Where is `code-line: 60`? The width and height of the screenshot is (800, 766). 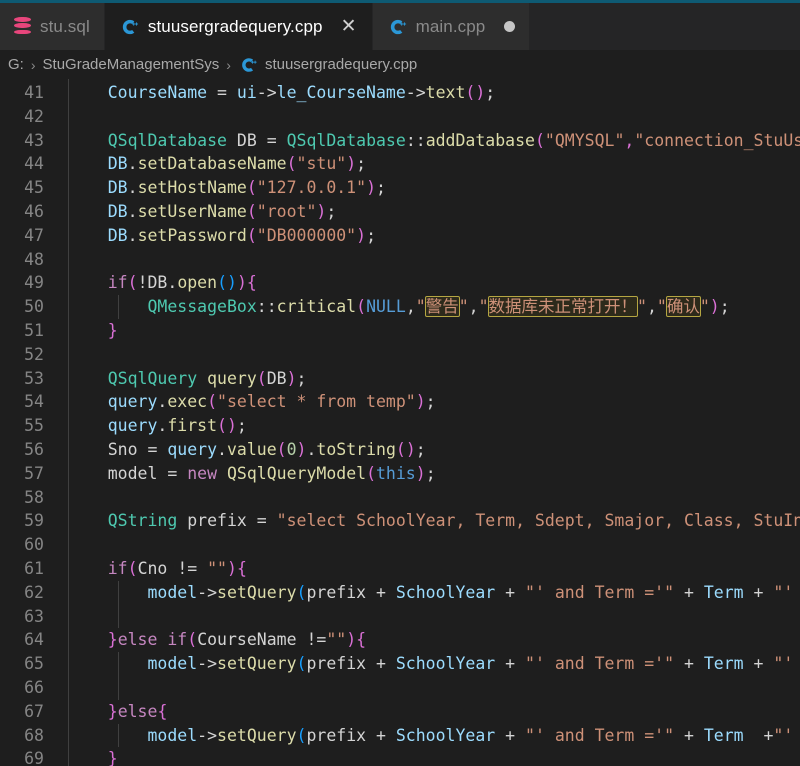
code-line: 60 is located at coordinates (400, 545).